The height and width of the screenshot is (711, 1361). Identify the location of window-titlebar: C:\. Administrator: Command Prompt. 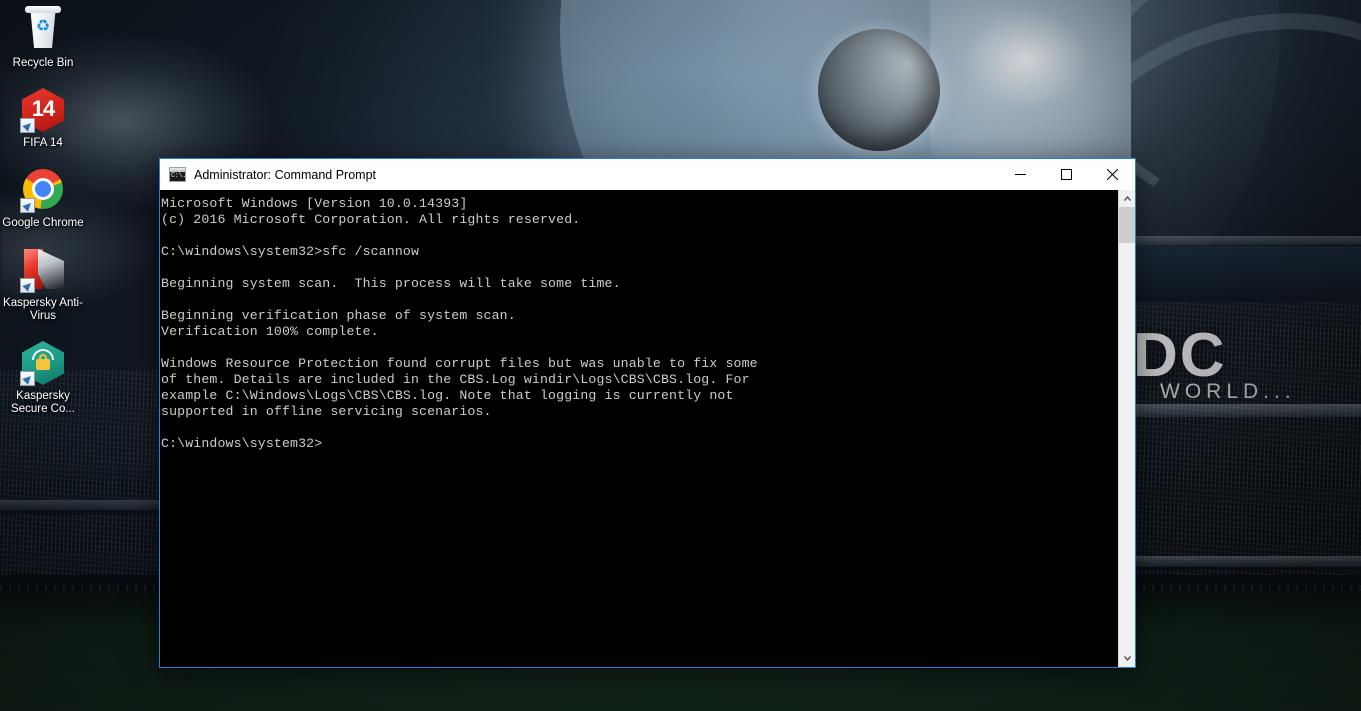
(647, 174).